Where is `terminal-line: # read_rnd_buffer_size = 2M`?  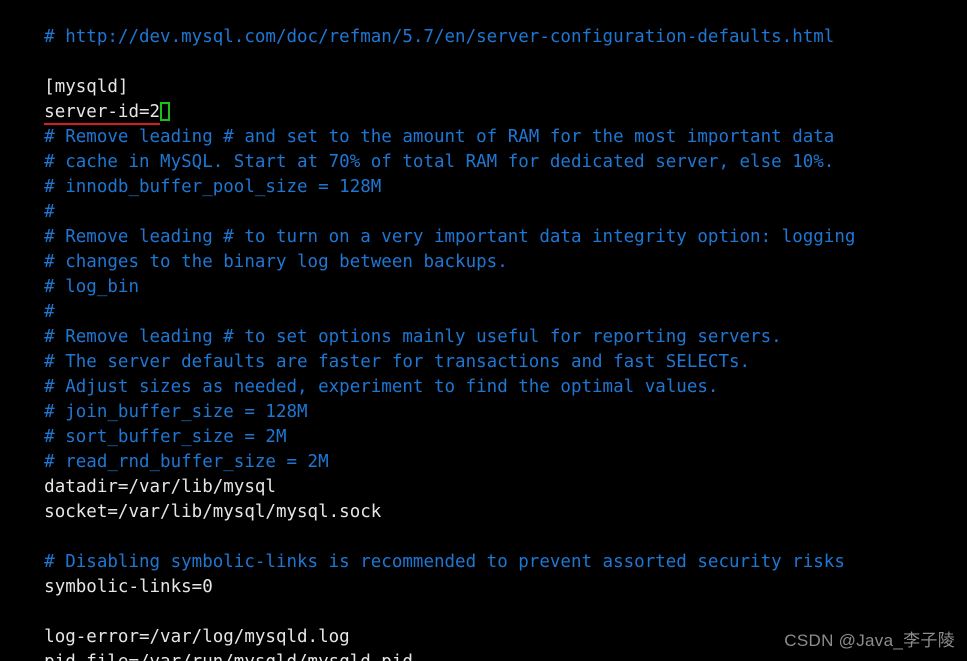 terminal-line: # read_rnd_buffer_size = 2M is located at coordinates (483, 448).